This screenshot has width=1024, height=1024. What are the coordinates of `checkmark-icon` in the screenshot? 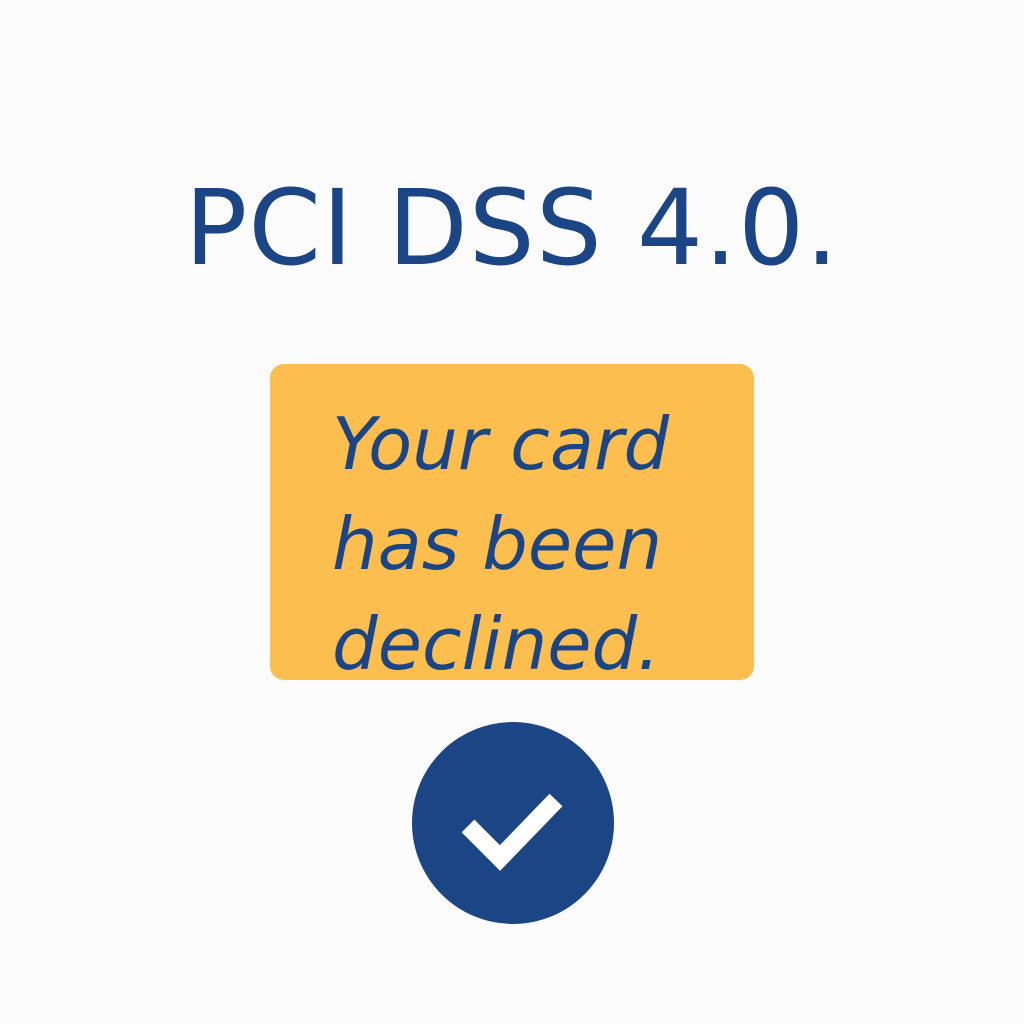 It's located at (512, 832).